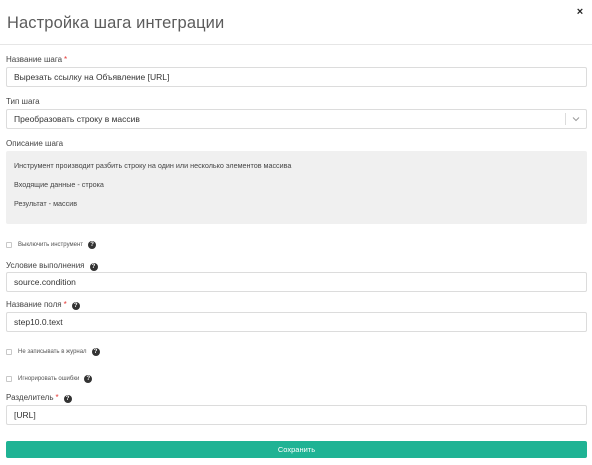 This screenshot has width=592, height=465. Describe the element at coordinates (576, 119) in the screenshot. I see `chevron-down-icon` at that location.